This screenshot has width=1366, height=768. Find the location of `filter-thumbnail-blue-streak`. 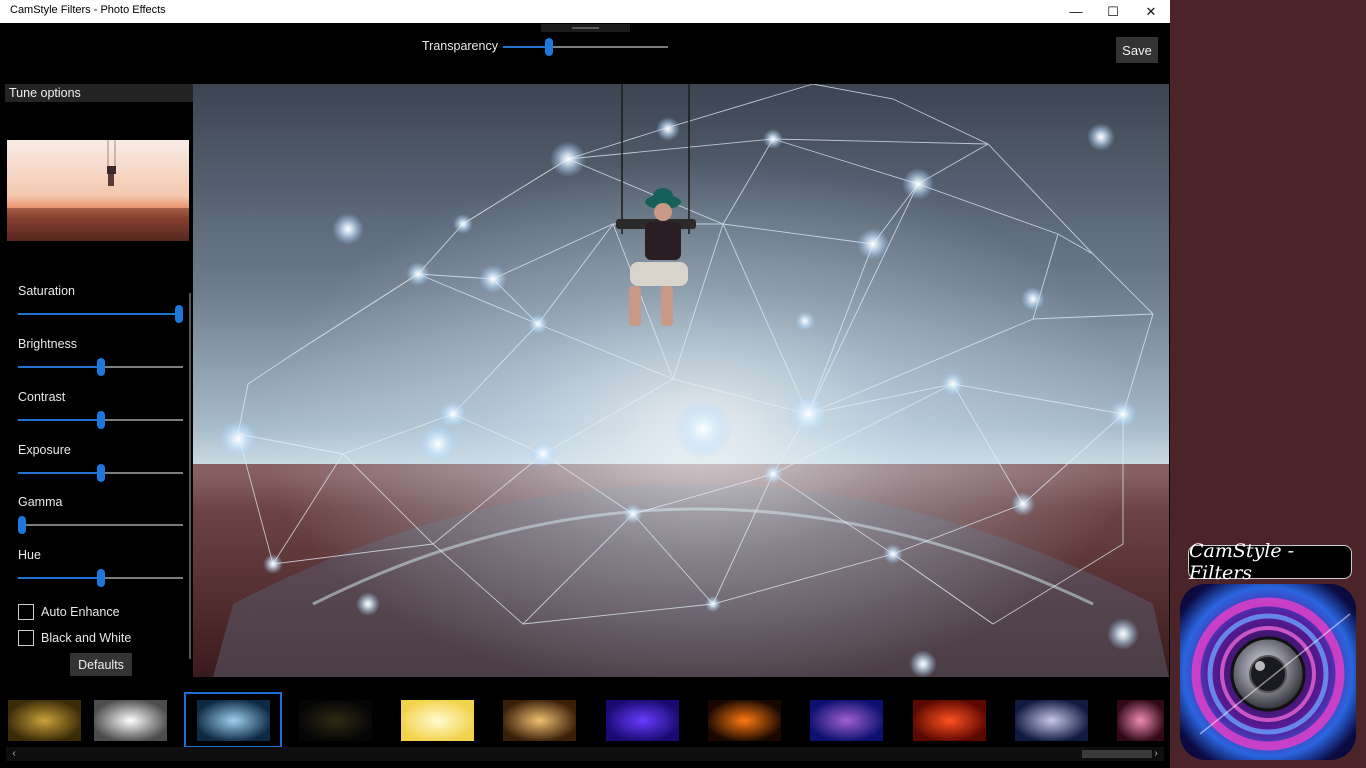

filter-thumbnail-blue-streak is located at coordinates (1051, 720).